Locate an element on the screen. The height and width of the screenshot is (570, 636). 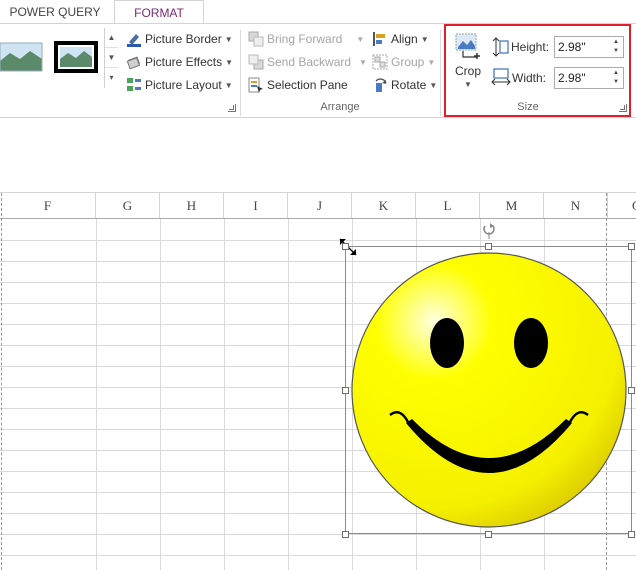
picture-border-icon is located at coordinates (134, 40).